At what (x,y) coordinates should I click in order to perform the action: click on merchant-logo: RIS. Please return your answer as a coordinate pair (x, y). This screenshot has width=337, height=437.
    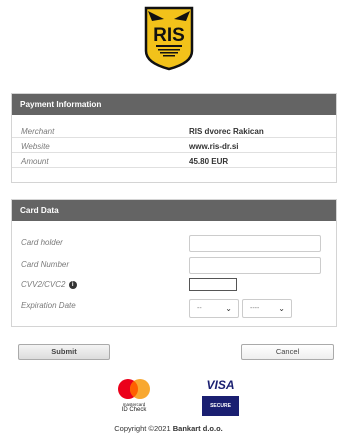
    Looking at the image, I should click on (169, 38).